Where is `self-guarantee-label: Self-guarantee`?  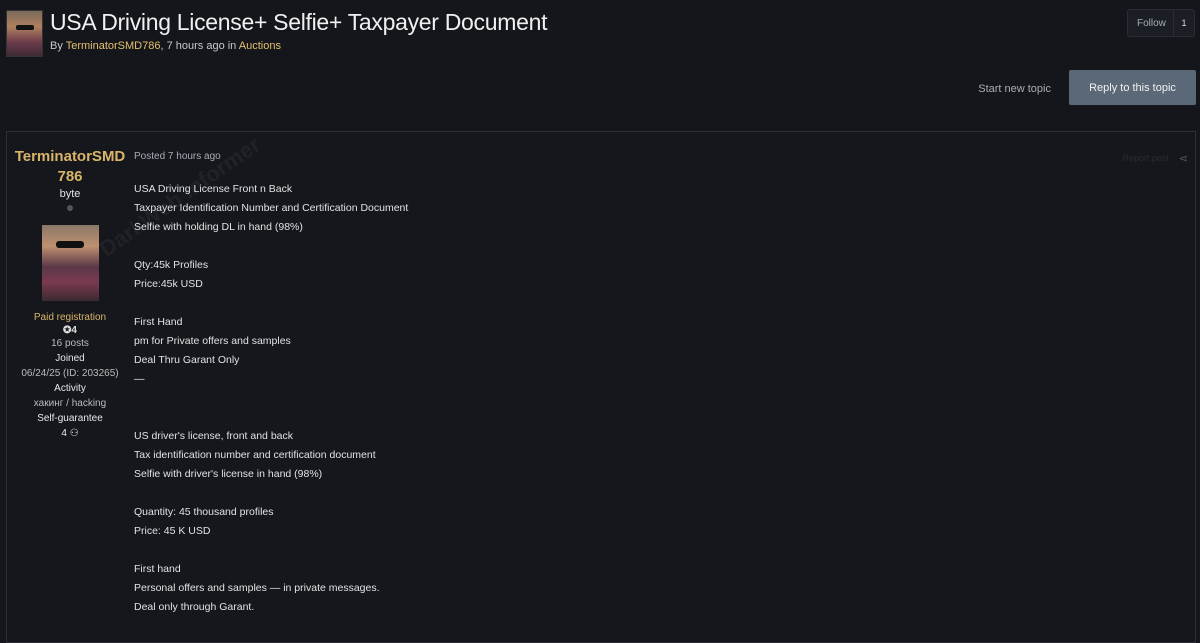
self-guarantee-label: Self-guarantee is located at coordinates (70, 418).